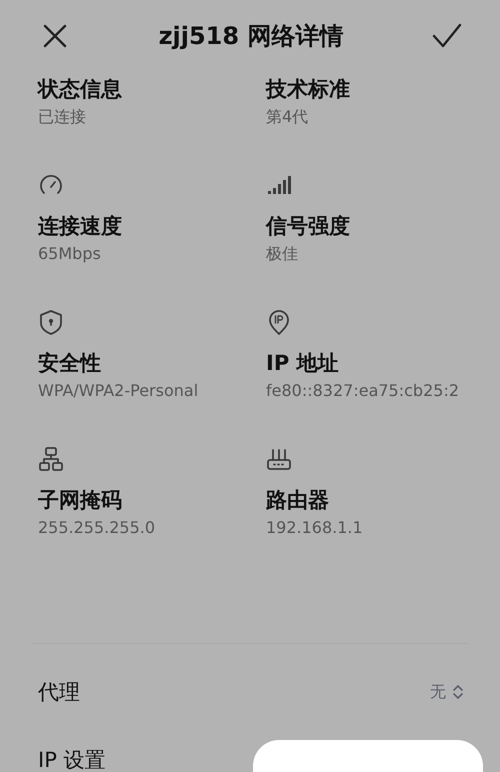 The width and height of the screenshot is (500, 772). What do you see at coordinates (51, 459) in the screenshot?
I see `hierarchy-icon` at bounding box center [51, 459].